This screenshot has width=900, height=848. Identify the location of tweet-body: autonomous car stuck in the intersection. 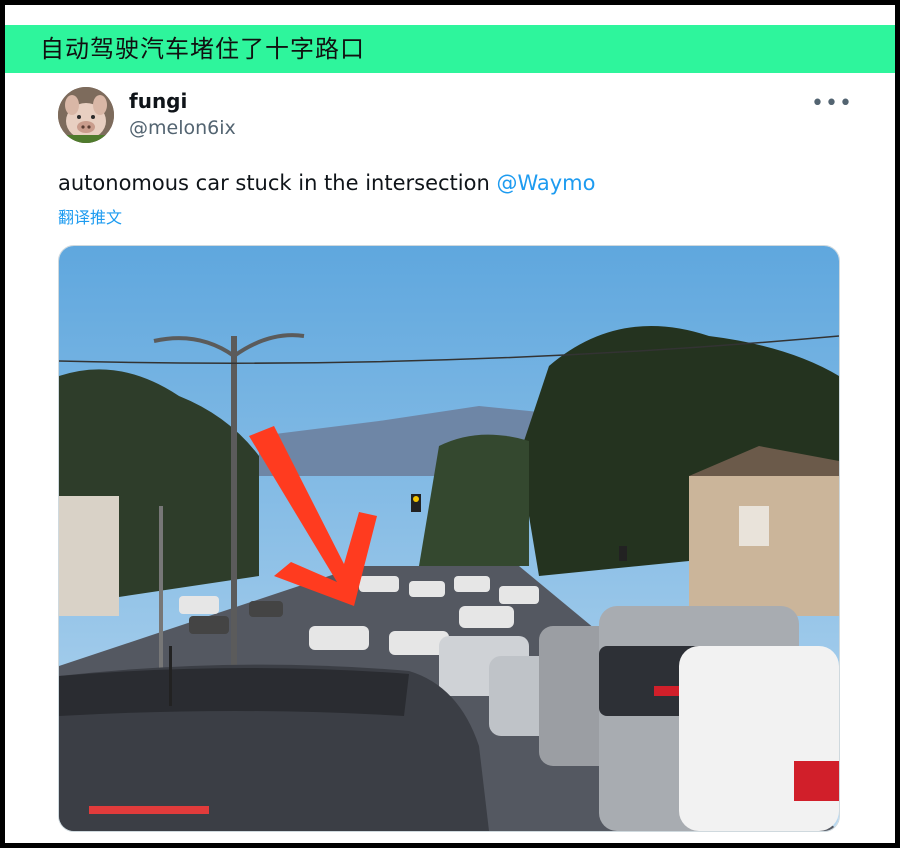
(277, 183).